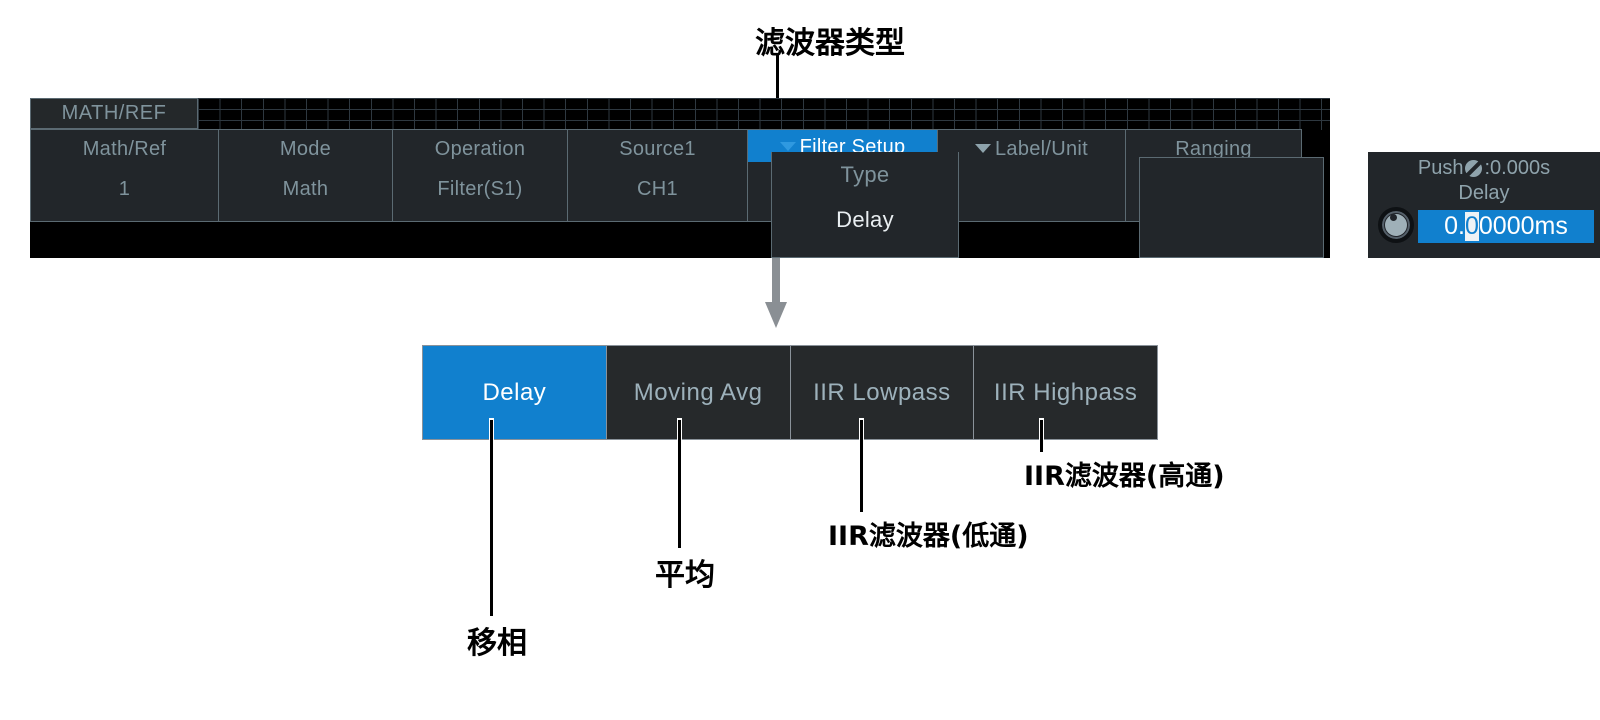  Describe the element at coordinates (515, 392) in the screenshot. I see `option-delay: Delay` at that location.